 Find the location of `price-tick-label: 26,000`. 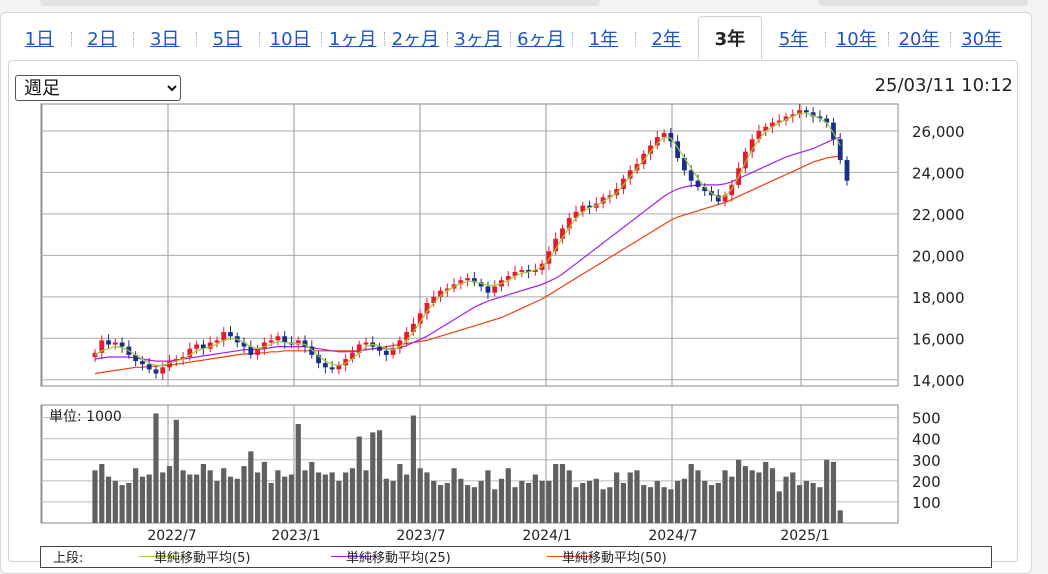

price-tick-label: 26,000 is located at coordinates (938, 132).